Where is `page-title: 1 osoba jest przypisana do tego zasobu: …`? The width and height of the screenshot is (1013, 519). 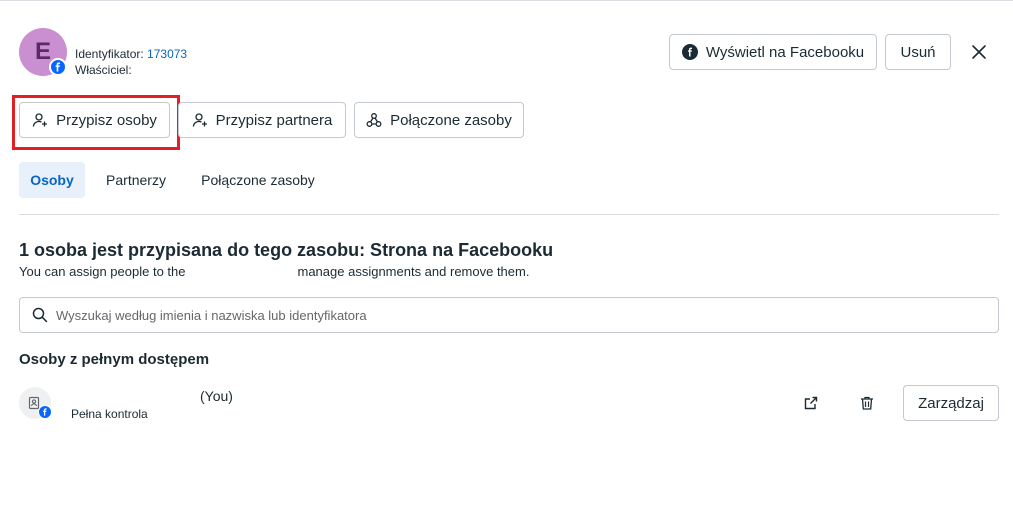 page-title: 1 osoba jest przypisana do tego zasobu: … is located at coordinates (286, 250).